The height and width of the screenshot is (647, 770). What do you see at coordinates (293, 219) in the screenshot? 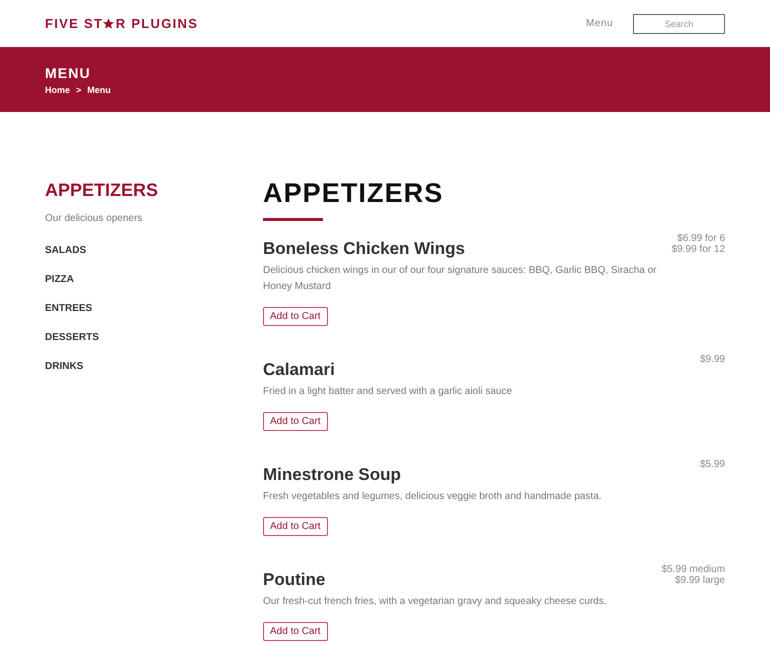
I see `heading-underline` at bounding box center [293, 219].